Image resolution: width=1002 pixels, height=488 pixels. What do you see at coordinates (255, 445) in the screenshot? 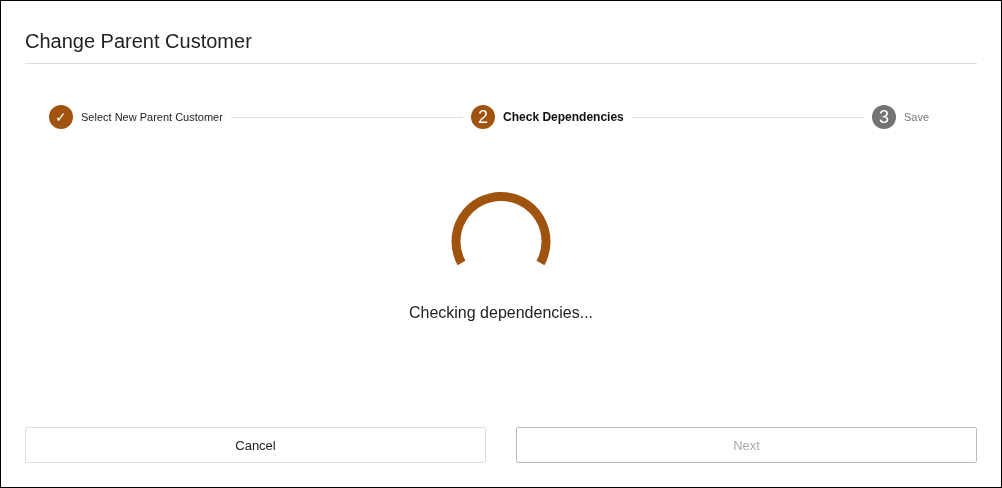
I see `cancel-button: Cancel` at bounding box center [255, 445].